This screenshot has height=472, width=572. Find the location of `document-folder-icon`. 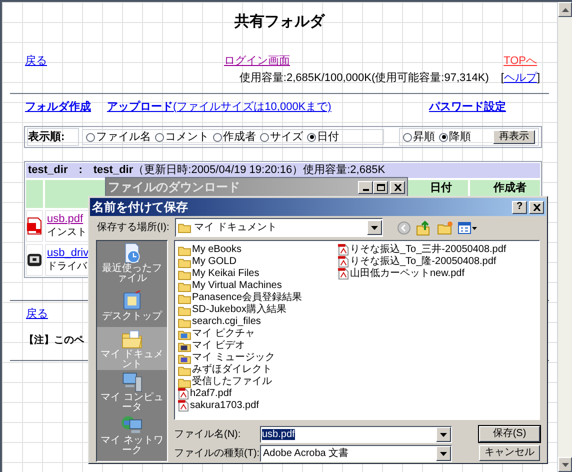

document-folder-icon is located at coordinates (132, 339).